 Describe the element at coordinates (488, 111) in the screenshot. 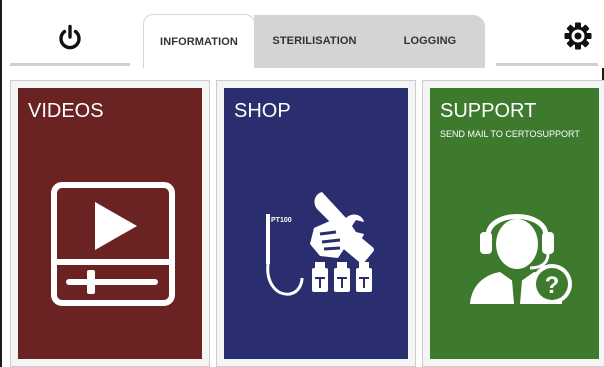

I see `tile-title: SUPPORT` at that location.